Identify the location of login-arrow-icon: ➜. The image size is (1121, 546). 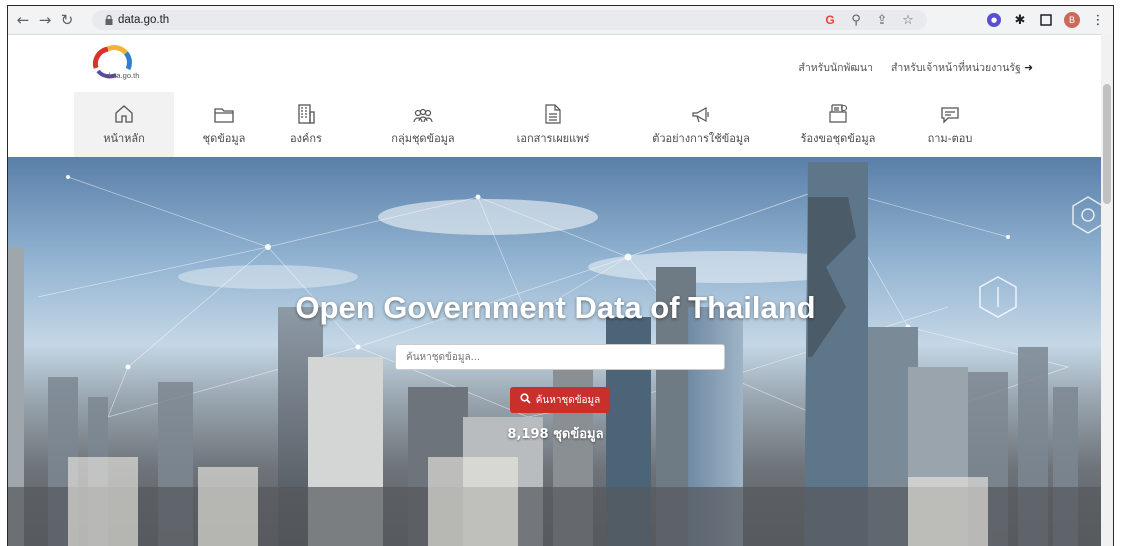
(1028, 68).